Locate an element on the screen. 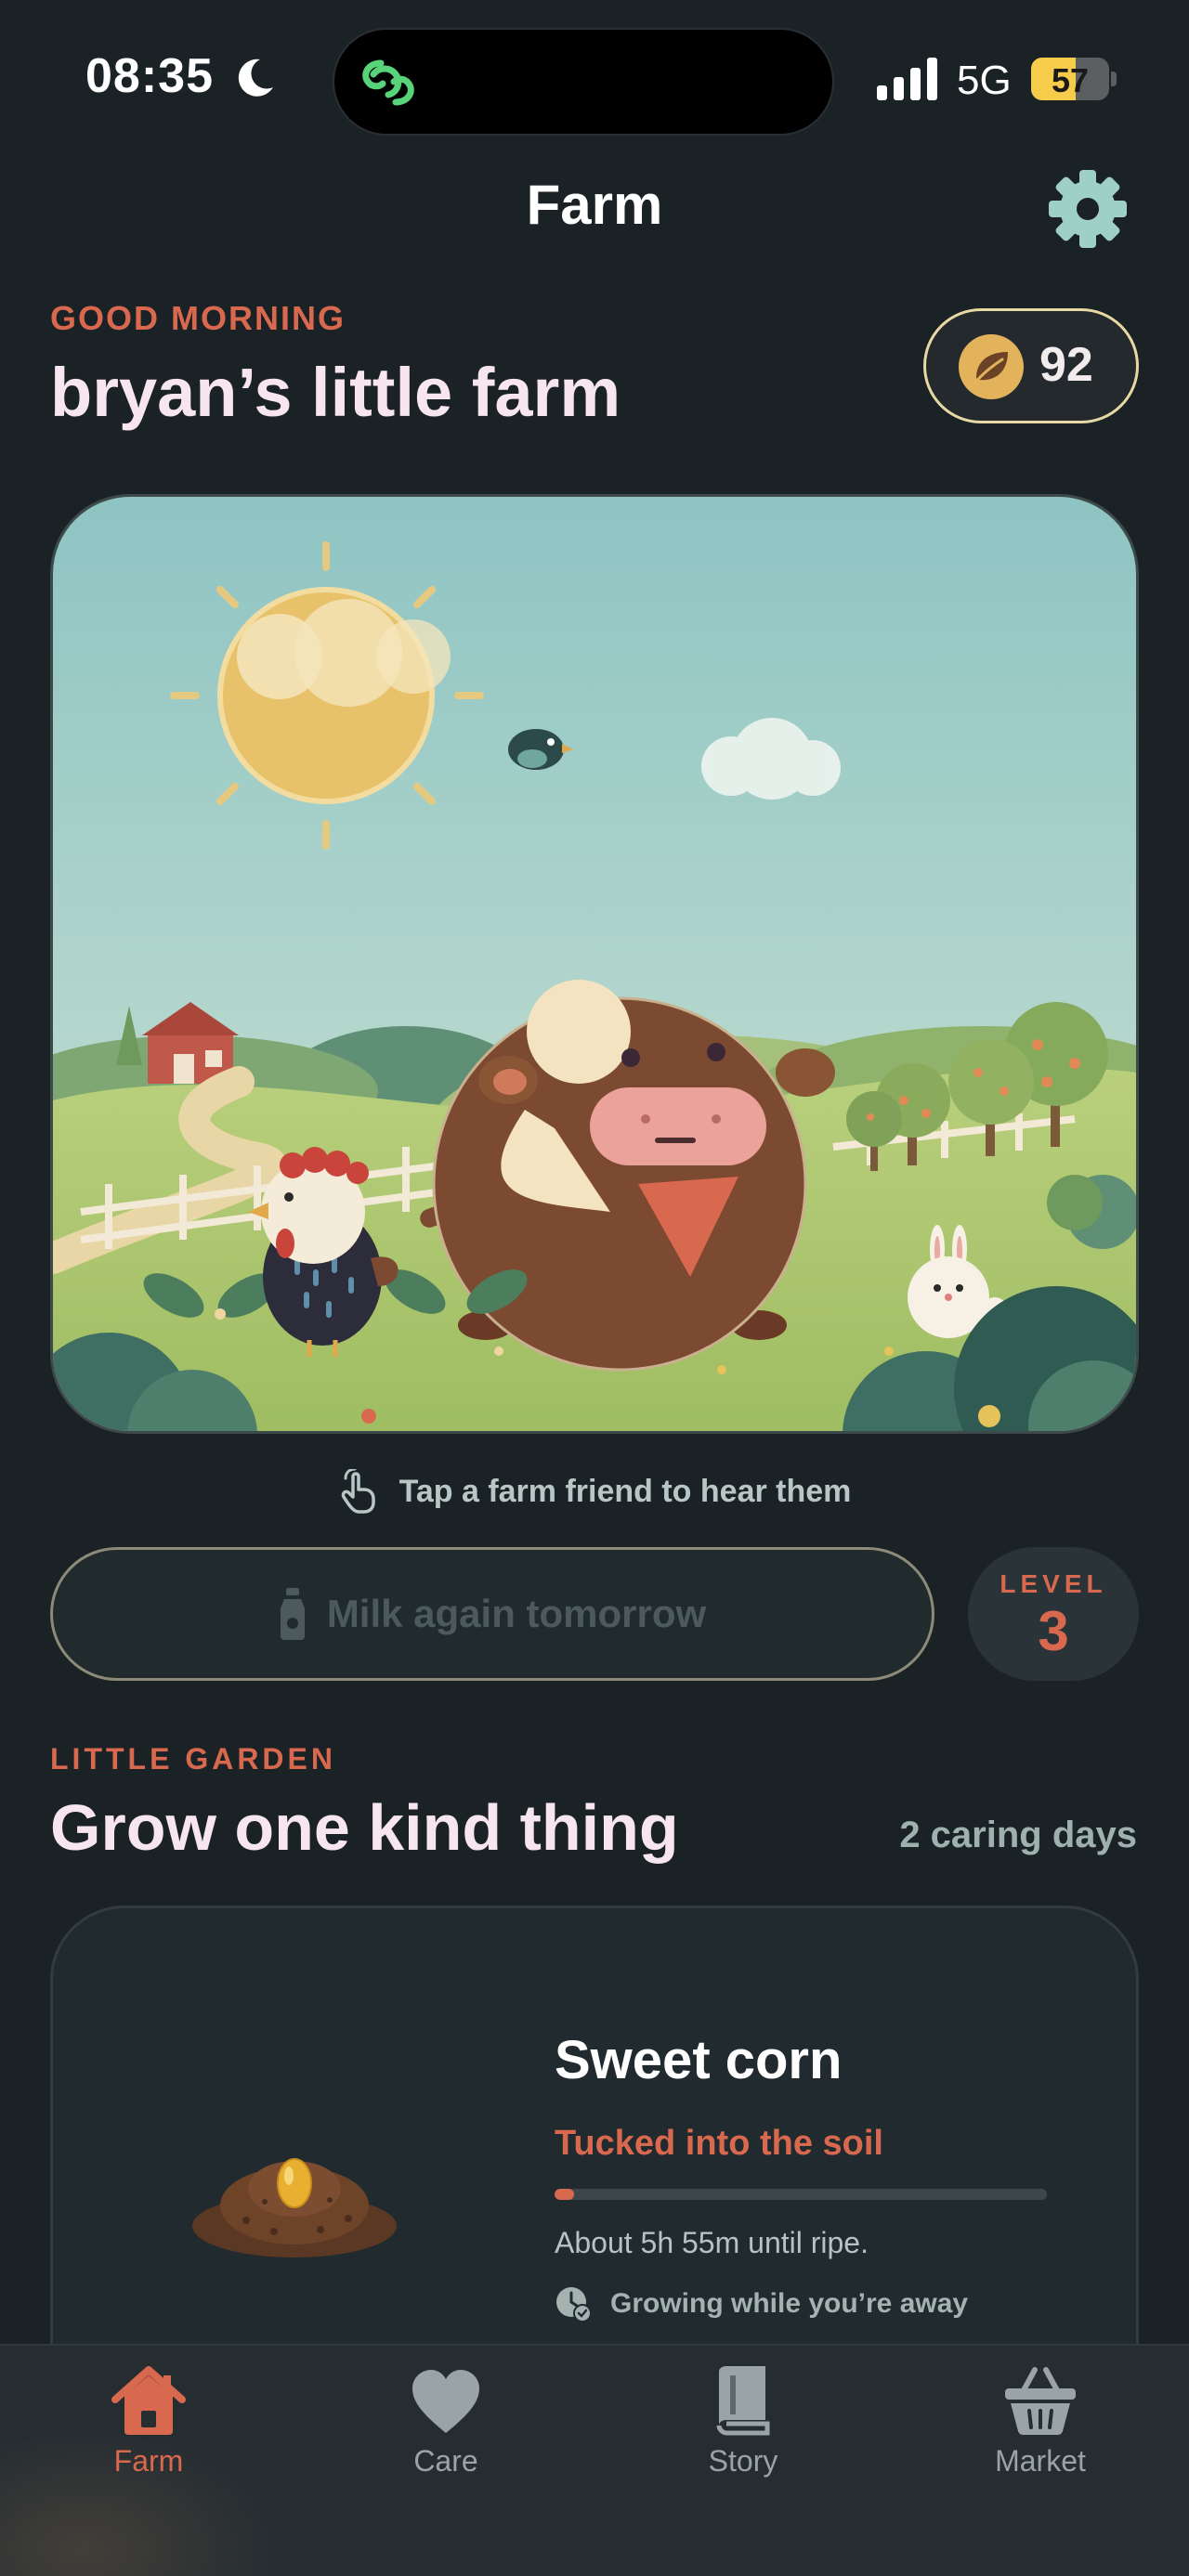 The image size is (1189, 2576). tap-hint-text: Tap a farm friend to hear them is located at coordinates (625, 1491).